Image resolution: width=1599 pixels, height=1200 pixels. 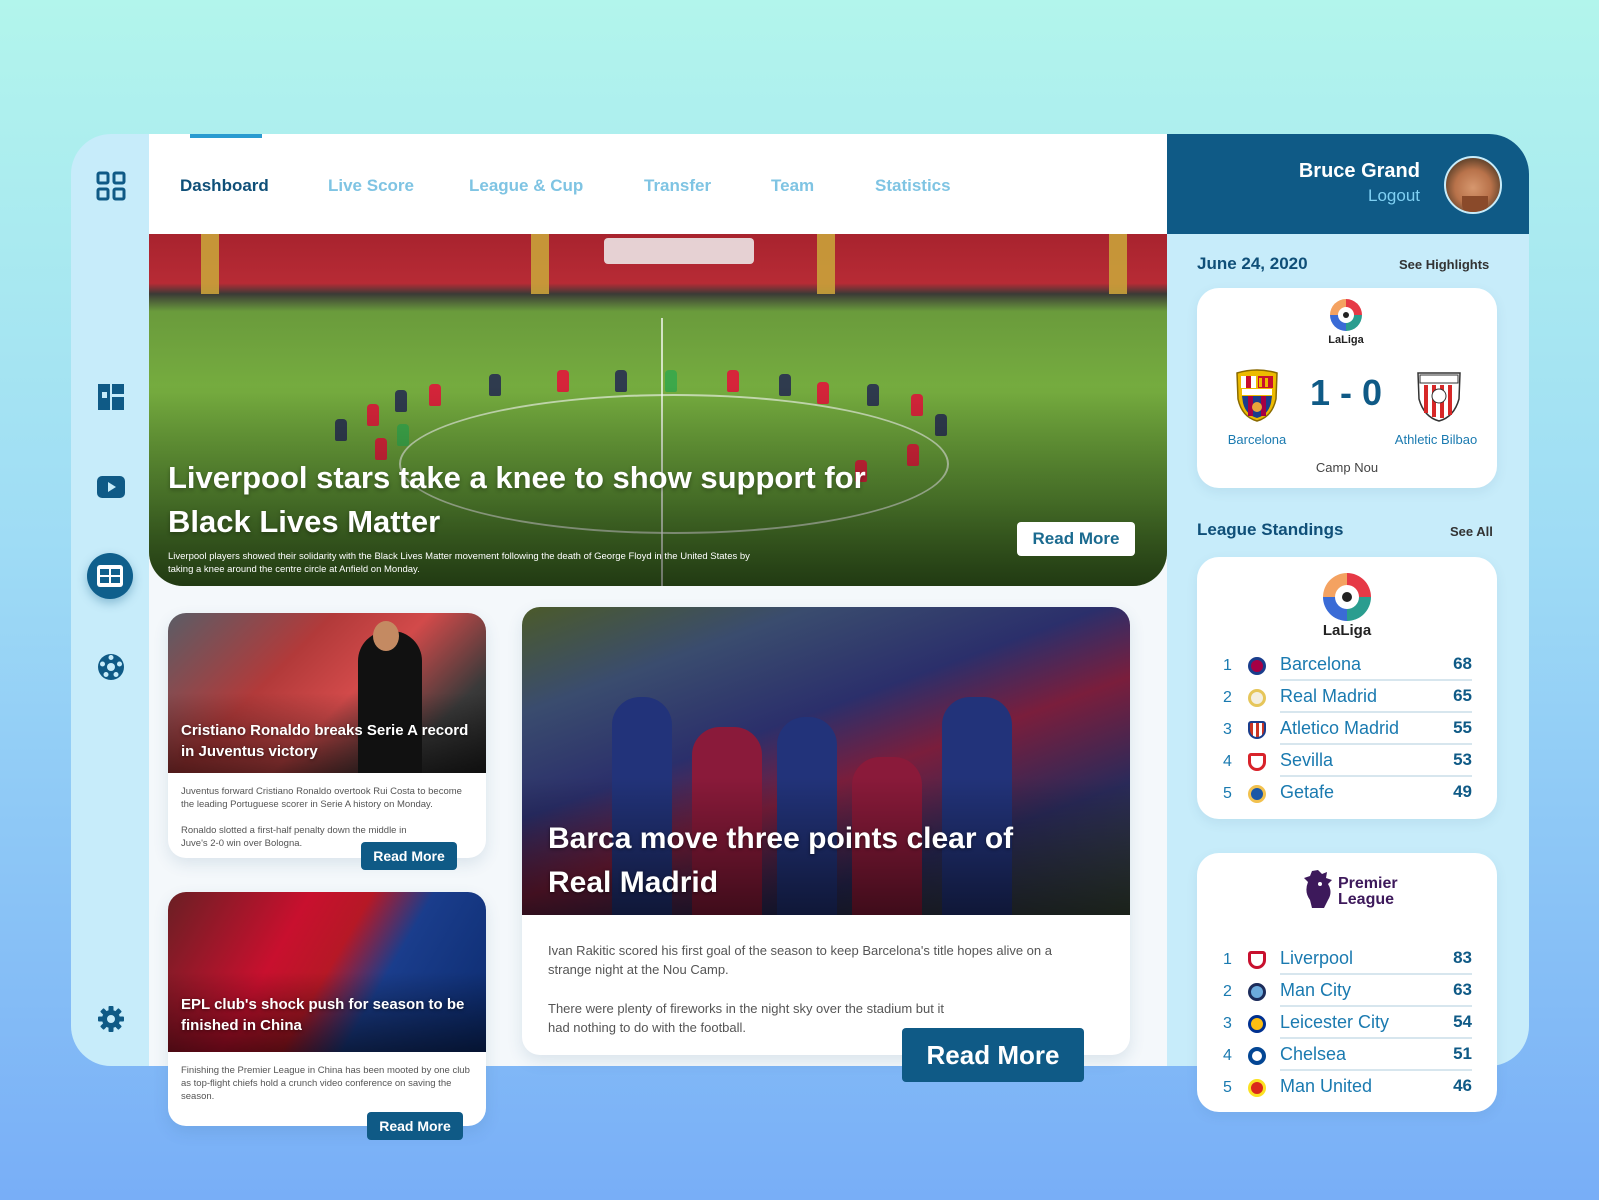 What do you see at coordinates (1257, 794) in the screenshot?
I see `getafe-crest-icon` at bounding box center [1257, 794].